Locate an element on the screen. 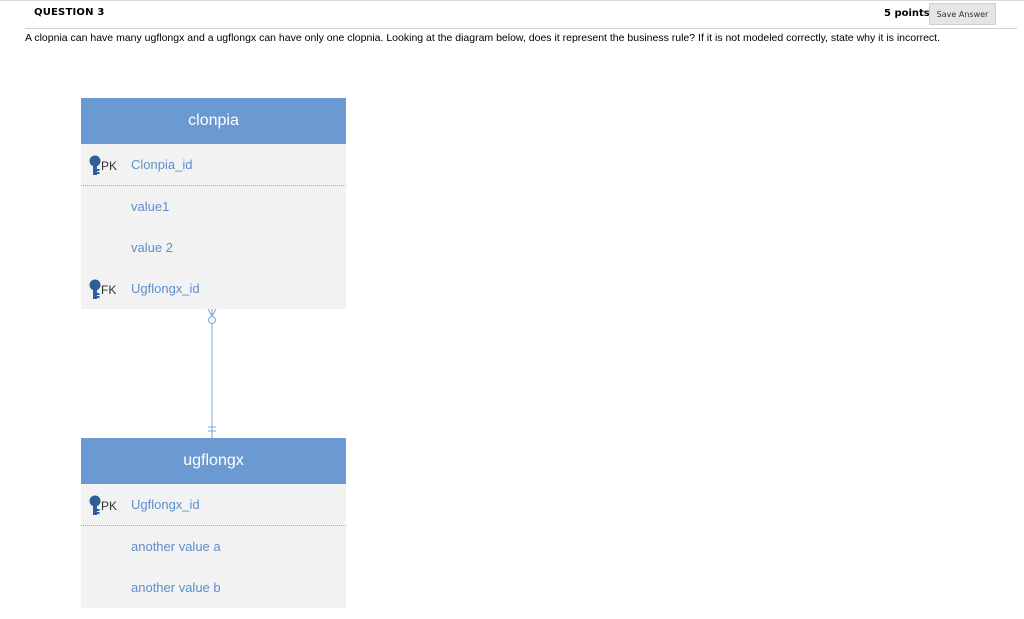 This screenshot has width=1024, height=619. primary-key-tag: PK is located at coordinates (103, 506).